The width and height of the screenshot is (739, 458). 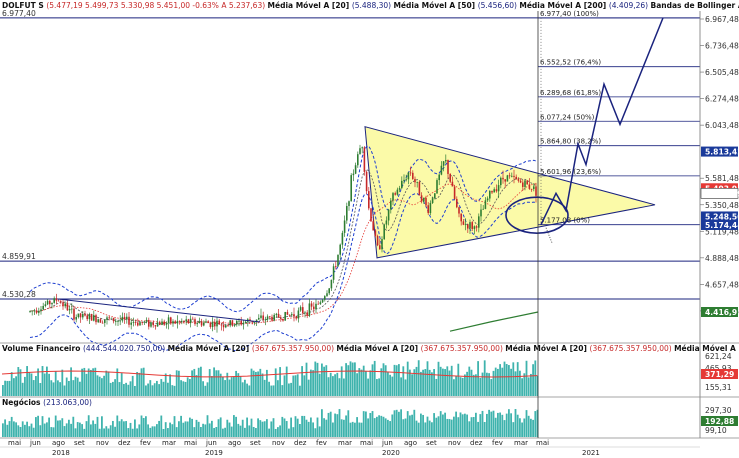 What do you see at coordinates (58, 443) in the screenshot?
I see `month-label: ago` at bounding box center [58, 443].